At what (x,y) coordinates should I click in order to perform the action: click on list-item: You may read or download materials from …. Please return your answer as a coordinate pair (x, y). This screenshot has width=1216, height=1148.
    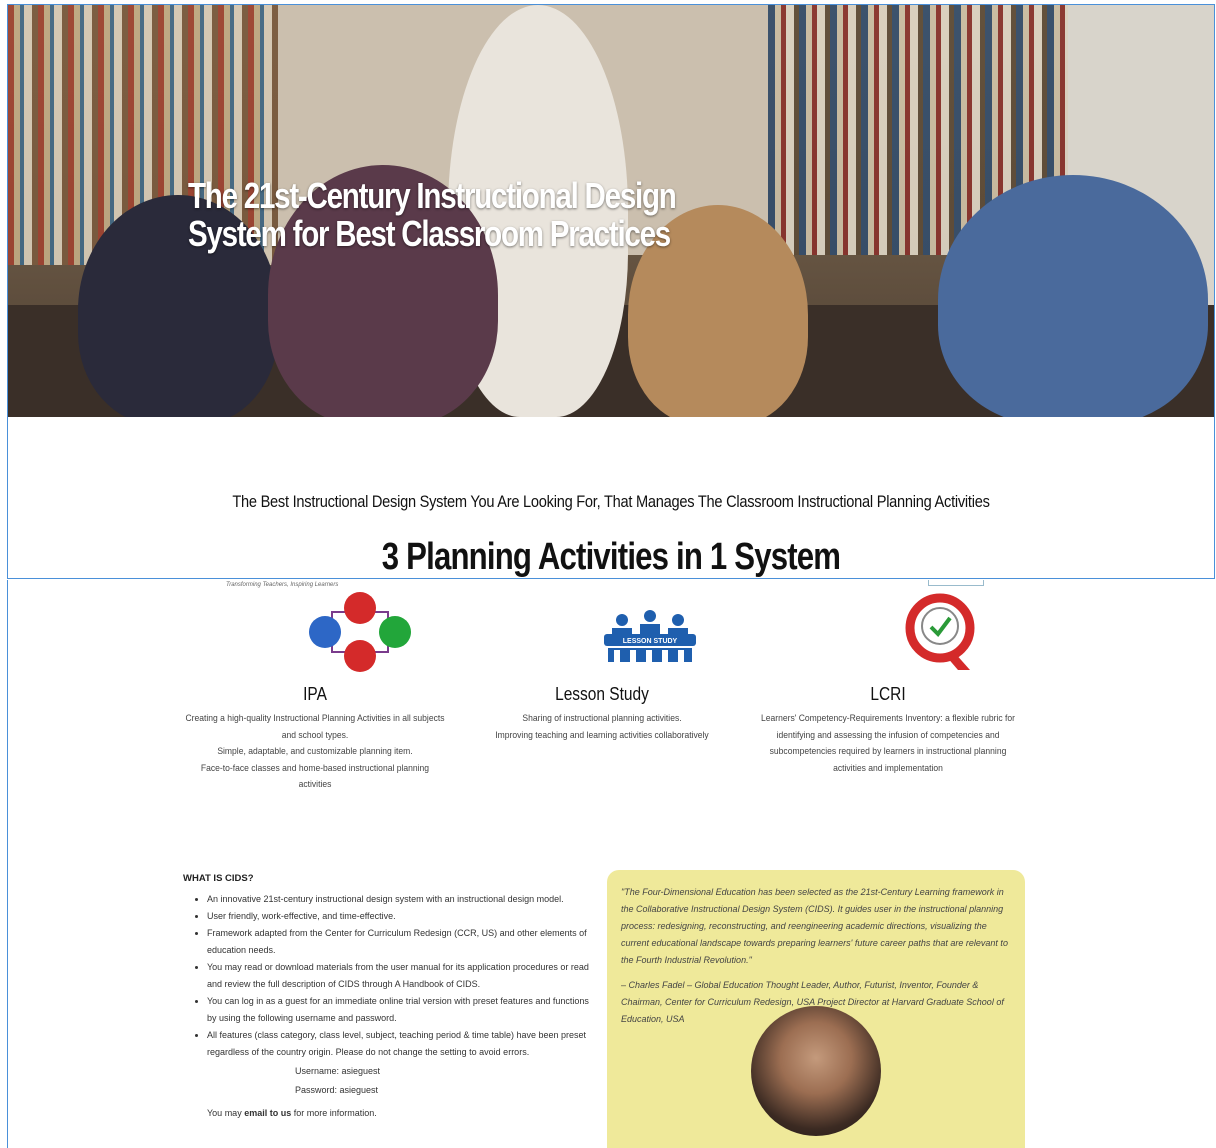
    Looking at the image, I should click on (400, 976).